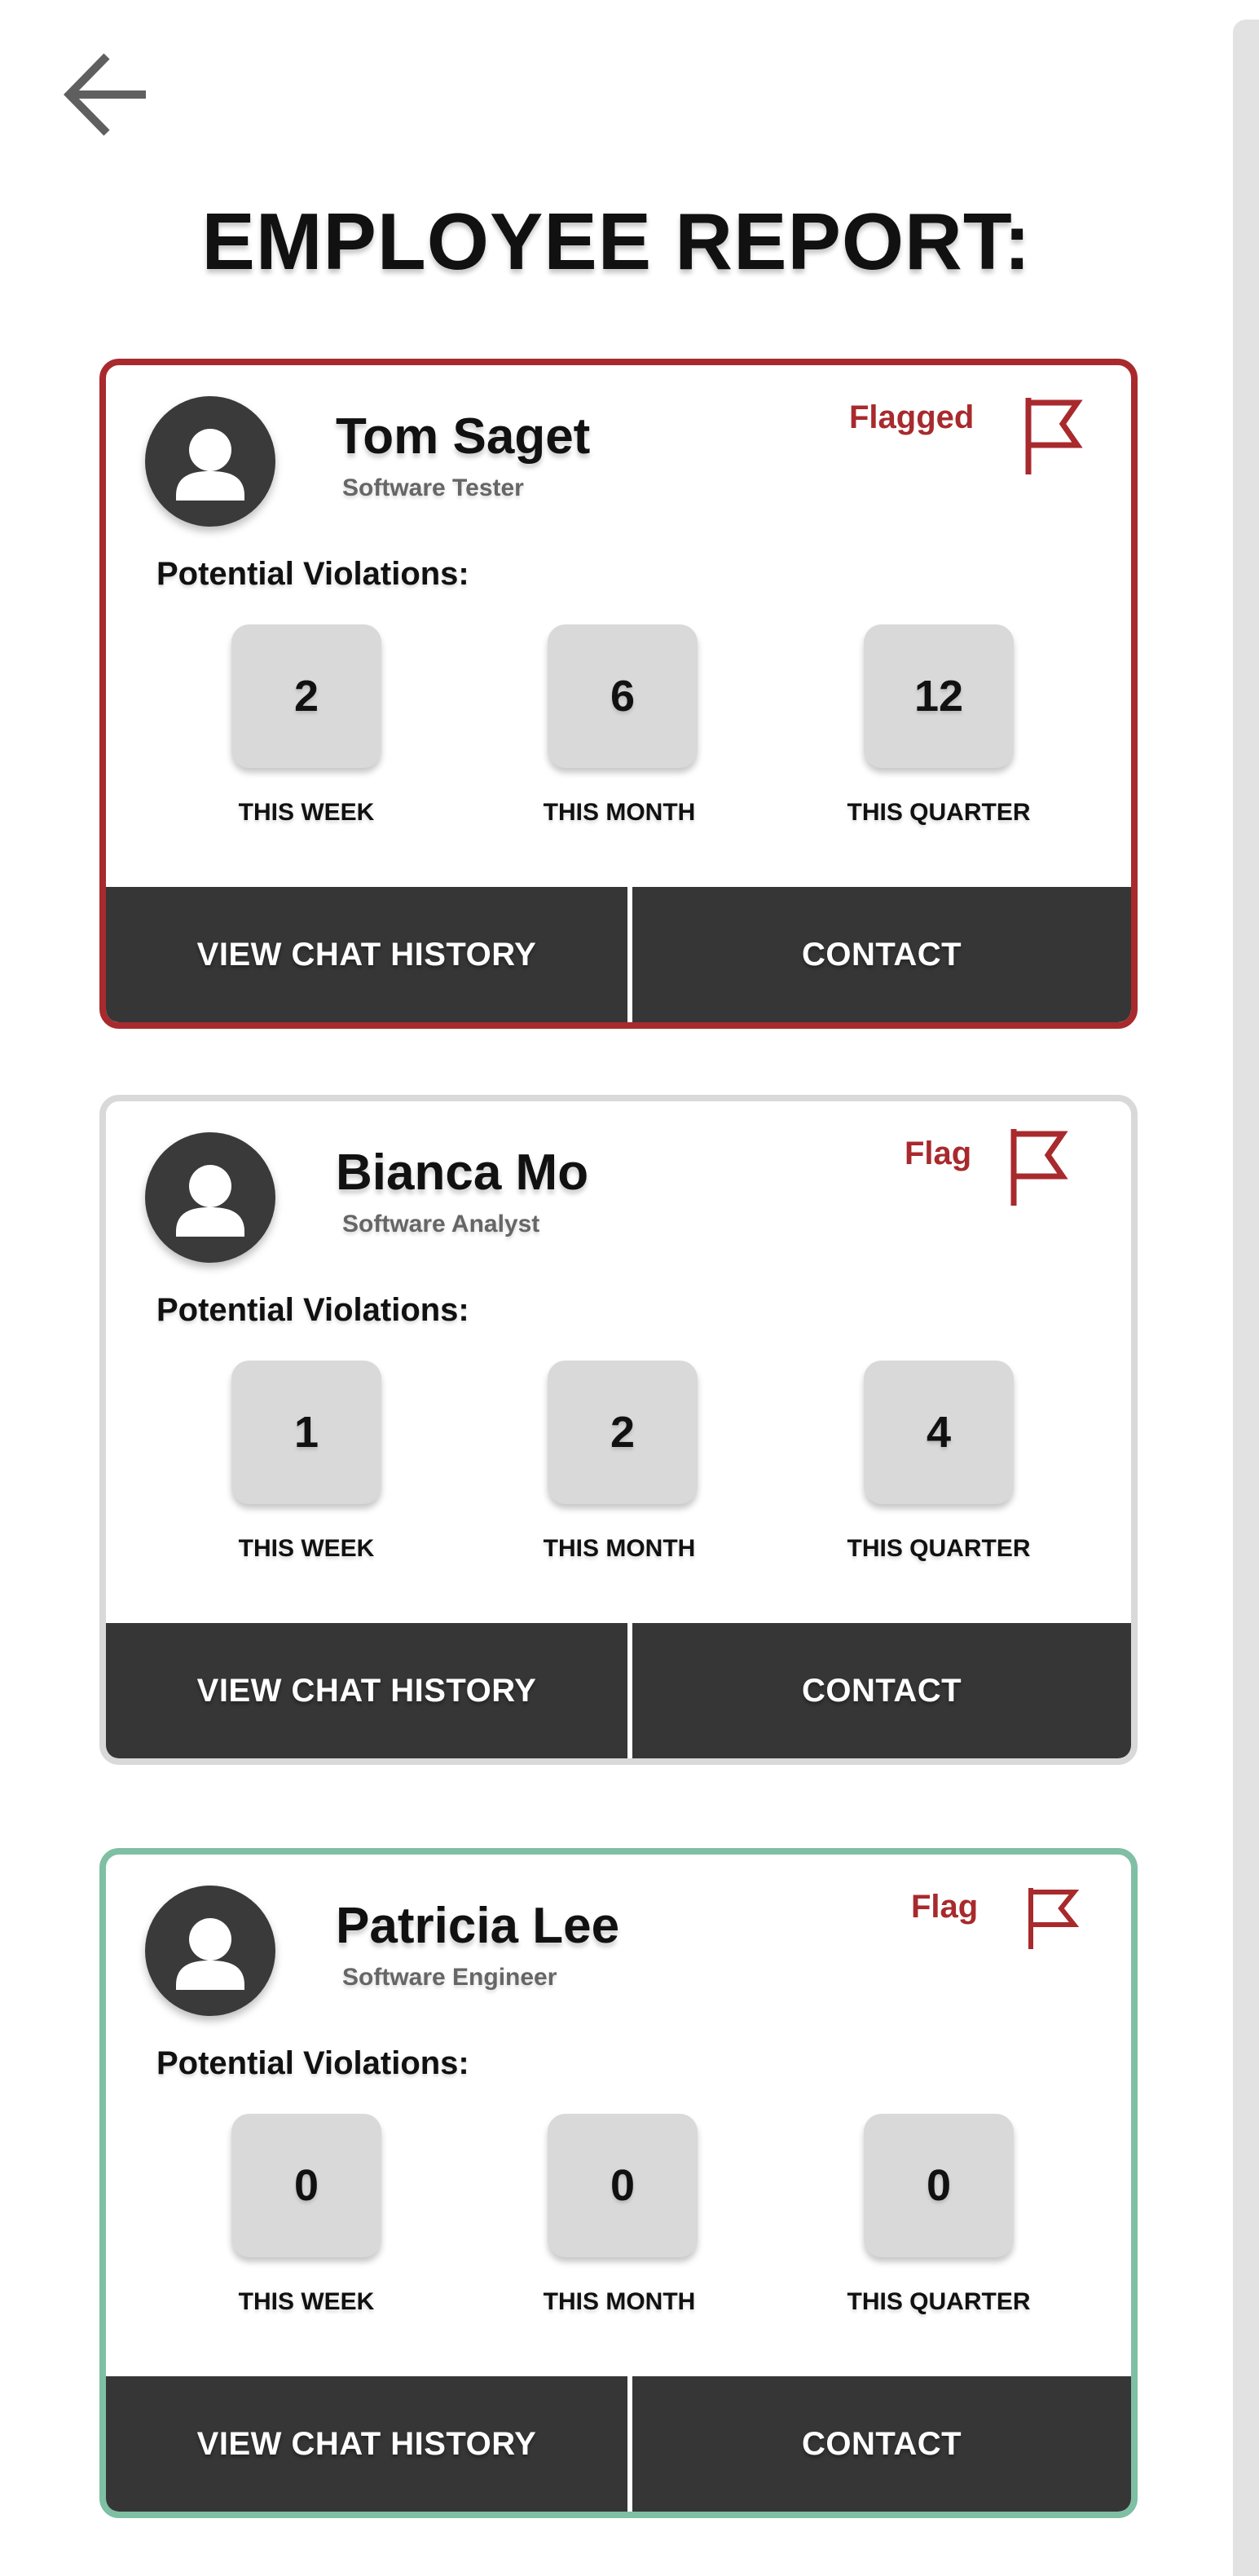 The height and width of the screenshot is (2576, 1259). I want to click on flag-toggle-label: Flagged, so click(911, 417).